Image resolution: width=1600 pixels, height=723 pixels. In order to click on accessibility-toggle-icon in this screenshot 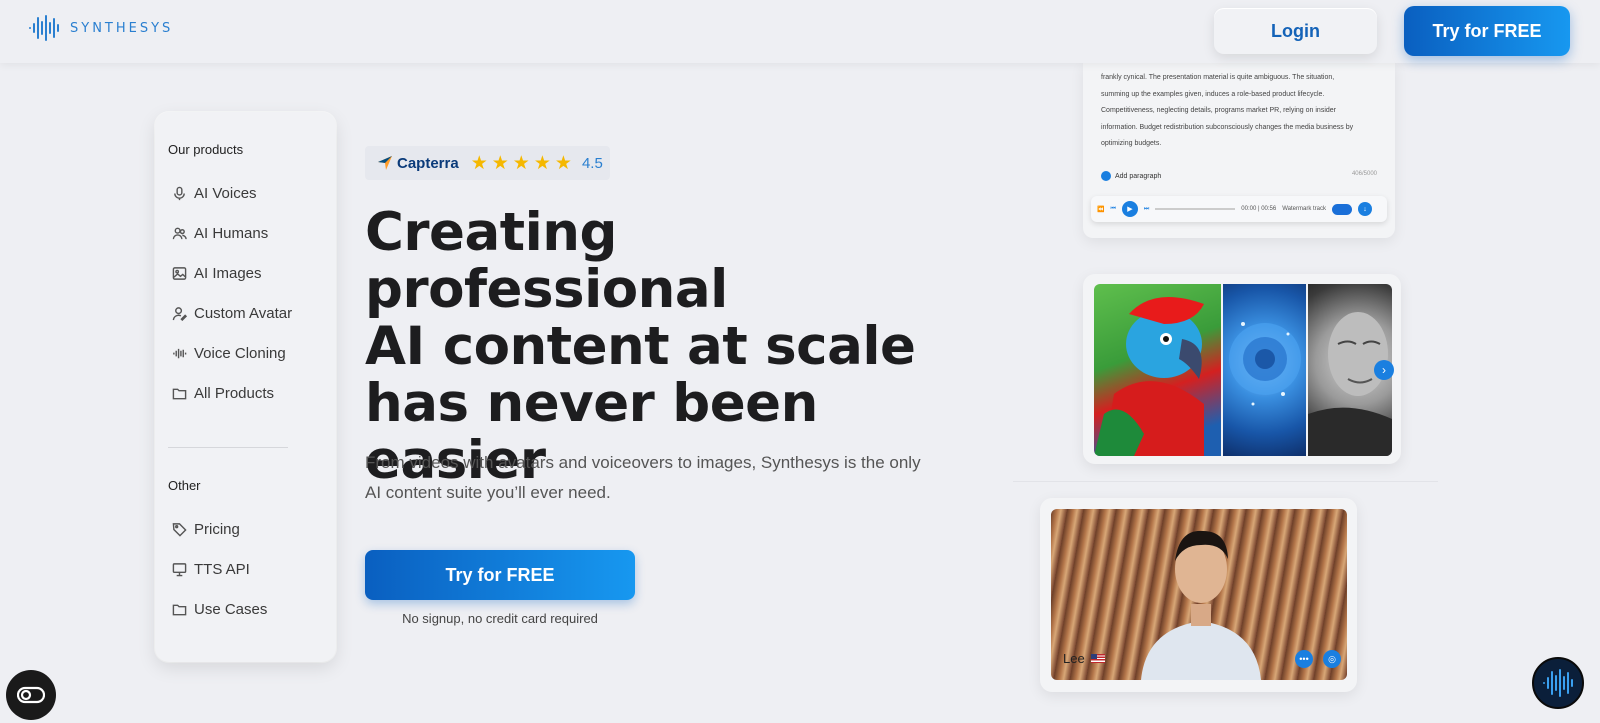, I will do `click(31, 695)`.